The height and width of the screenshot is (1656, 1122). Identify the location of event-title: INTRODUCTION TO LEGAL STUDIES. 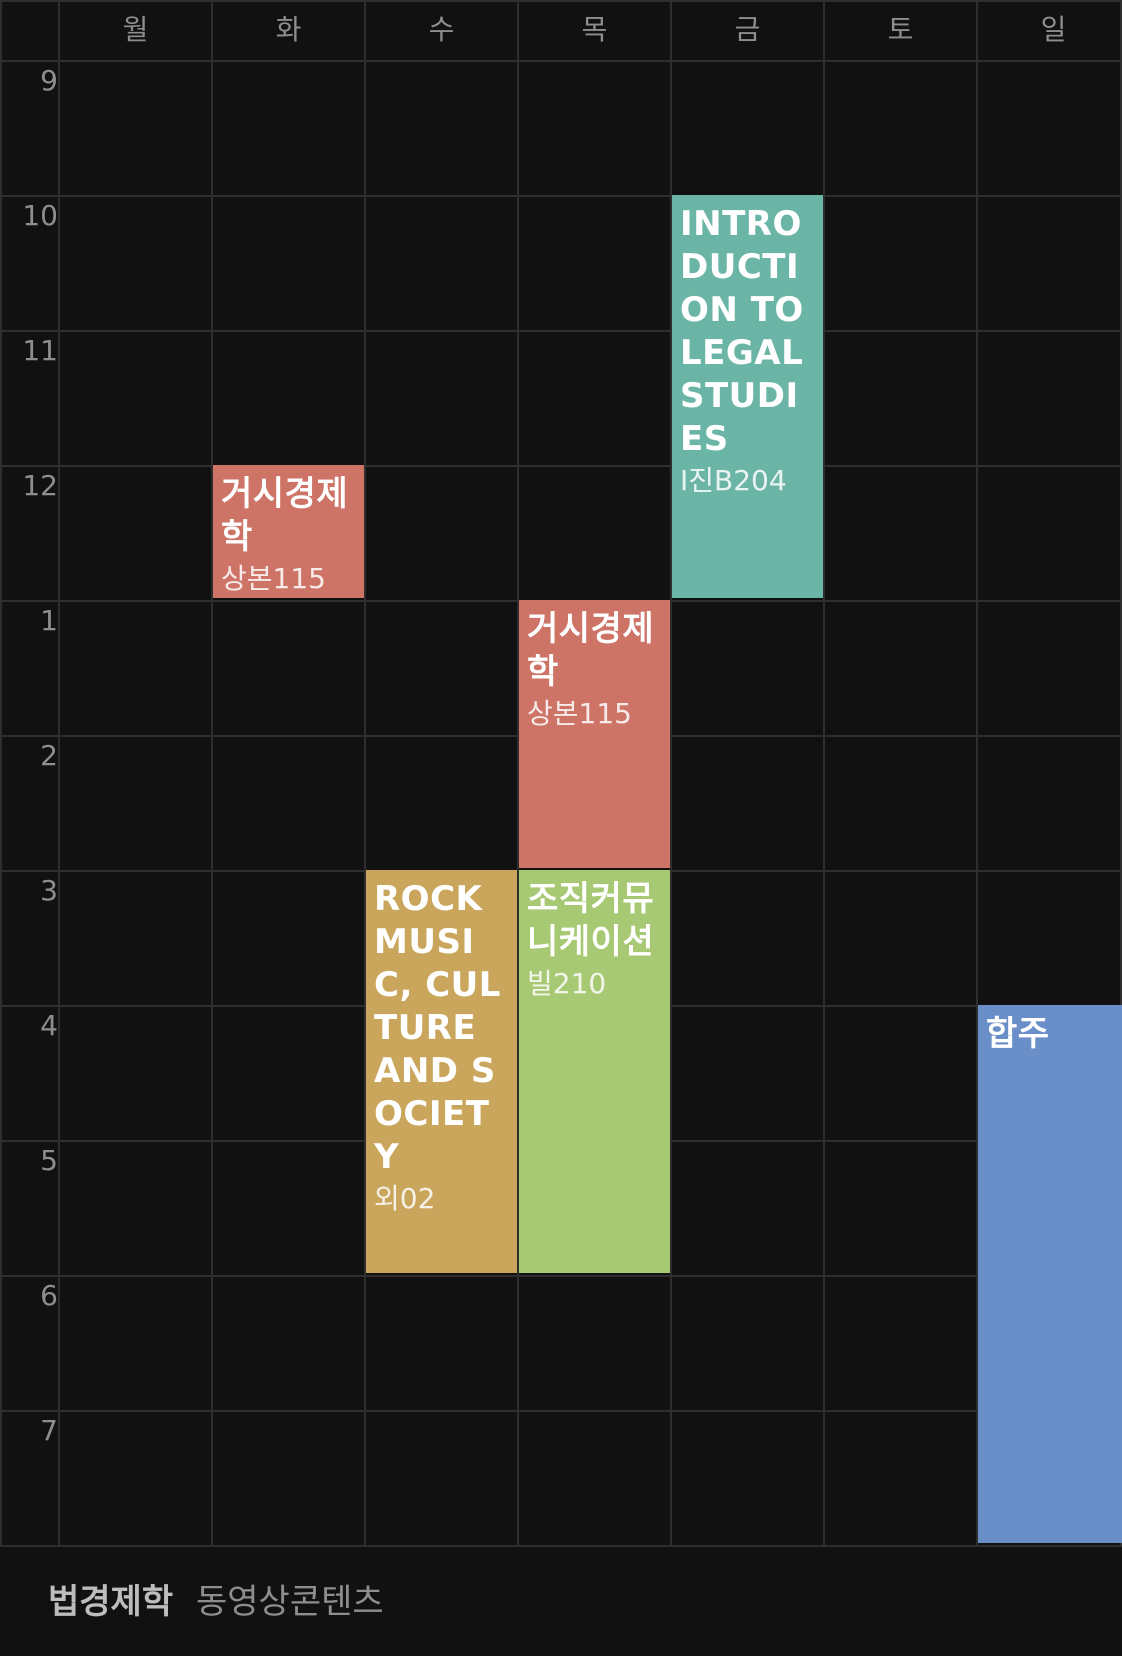
(742, 331).